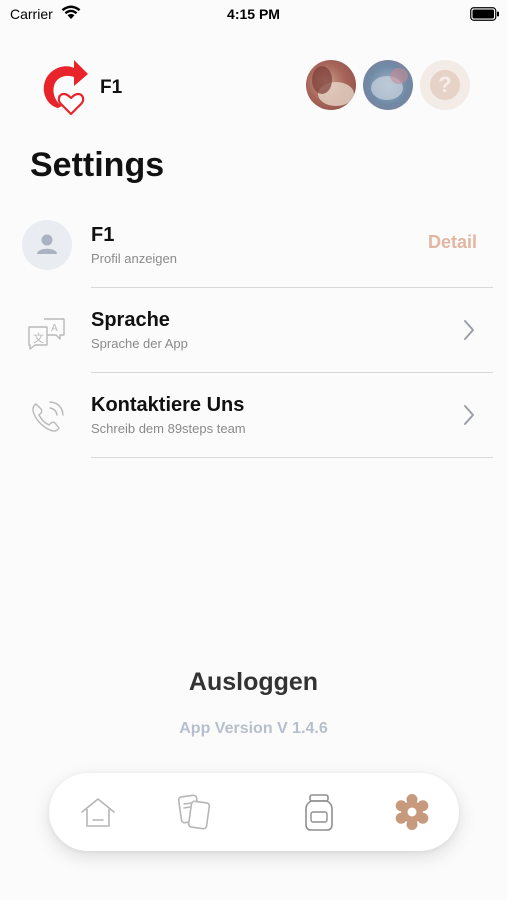  I want to click on svg-text: 文, so click(38, 338).